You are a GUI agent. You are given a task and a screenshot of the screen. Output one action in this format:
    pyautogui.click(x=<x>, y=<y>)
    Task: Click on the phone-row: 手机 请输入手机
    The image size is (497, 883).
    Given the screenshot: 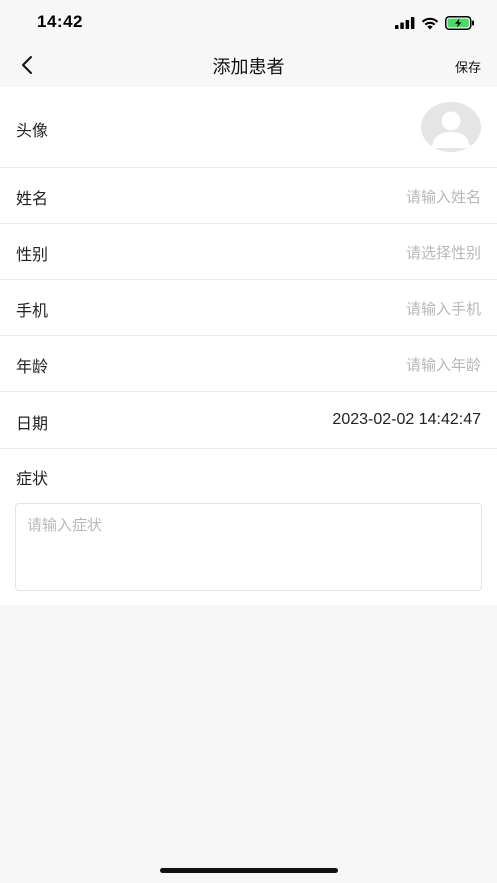 What is the action you would take?
    pyautogui.click(x=248, y=308)
    